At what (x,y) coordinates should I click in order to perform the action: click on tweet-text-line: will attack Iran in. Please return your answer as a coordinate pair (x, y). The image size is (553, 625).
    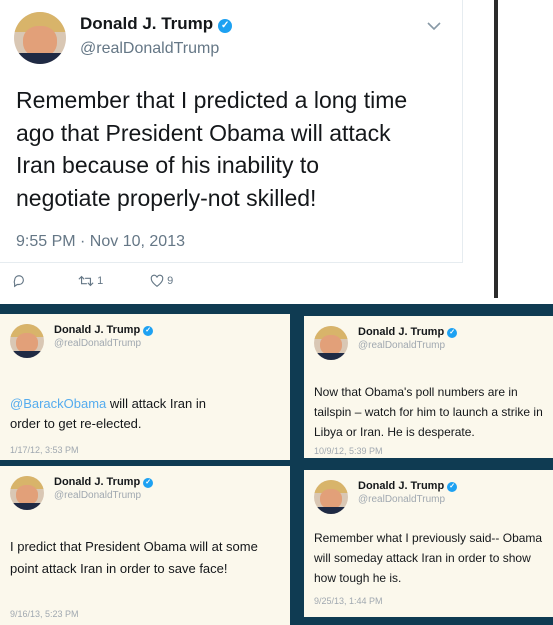
    Looking at the image, I should click on (156, 403).